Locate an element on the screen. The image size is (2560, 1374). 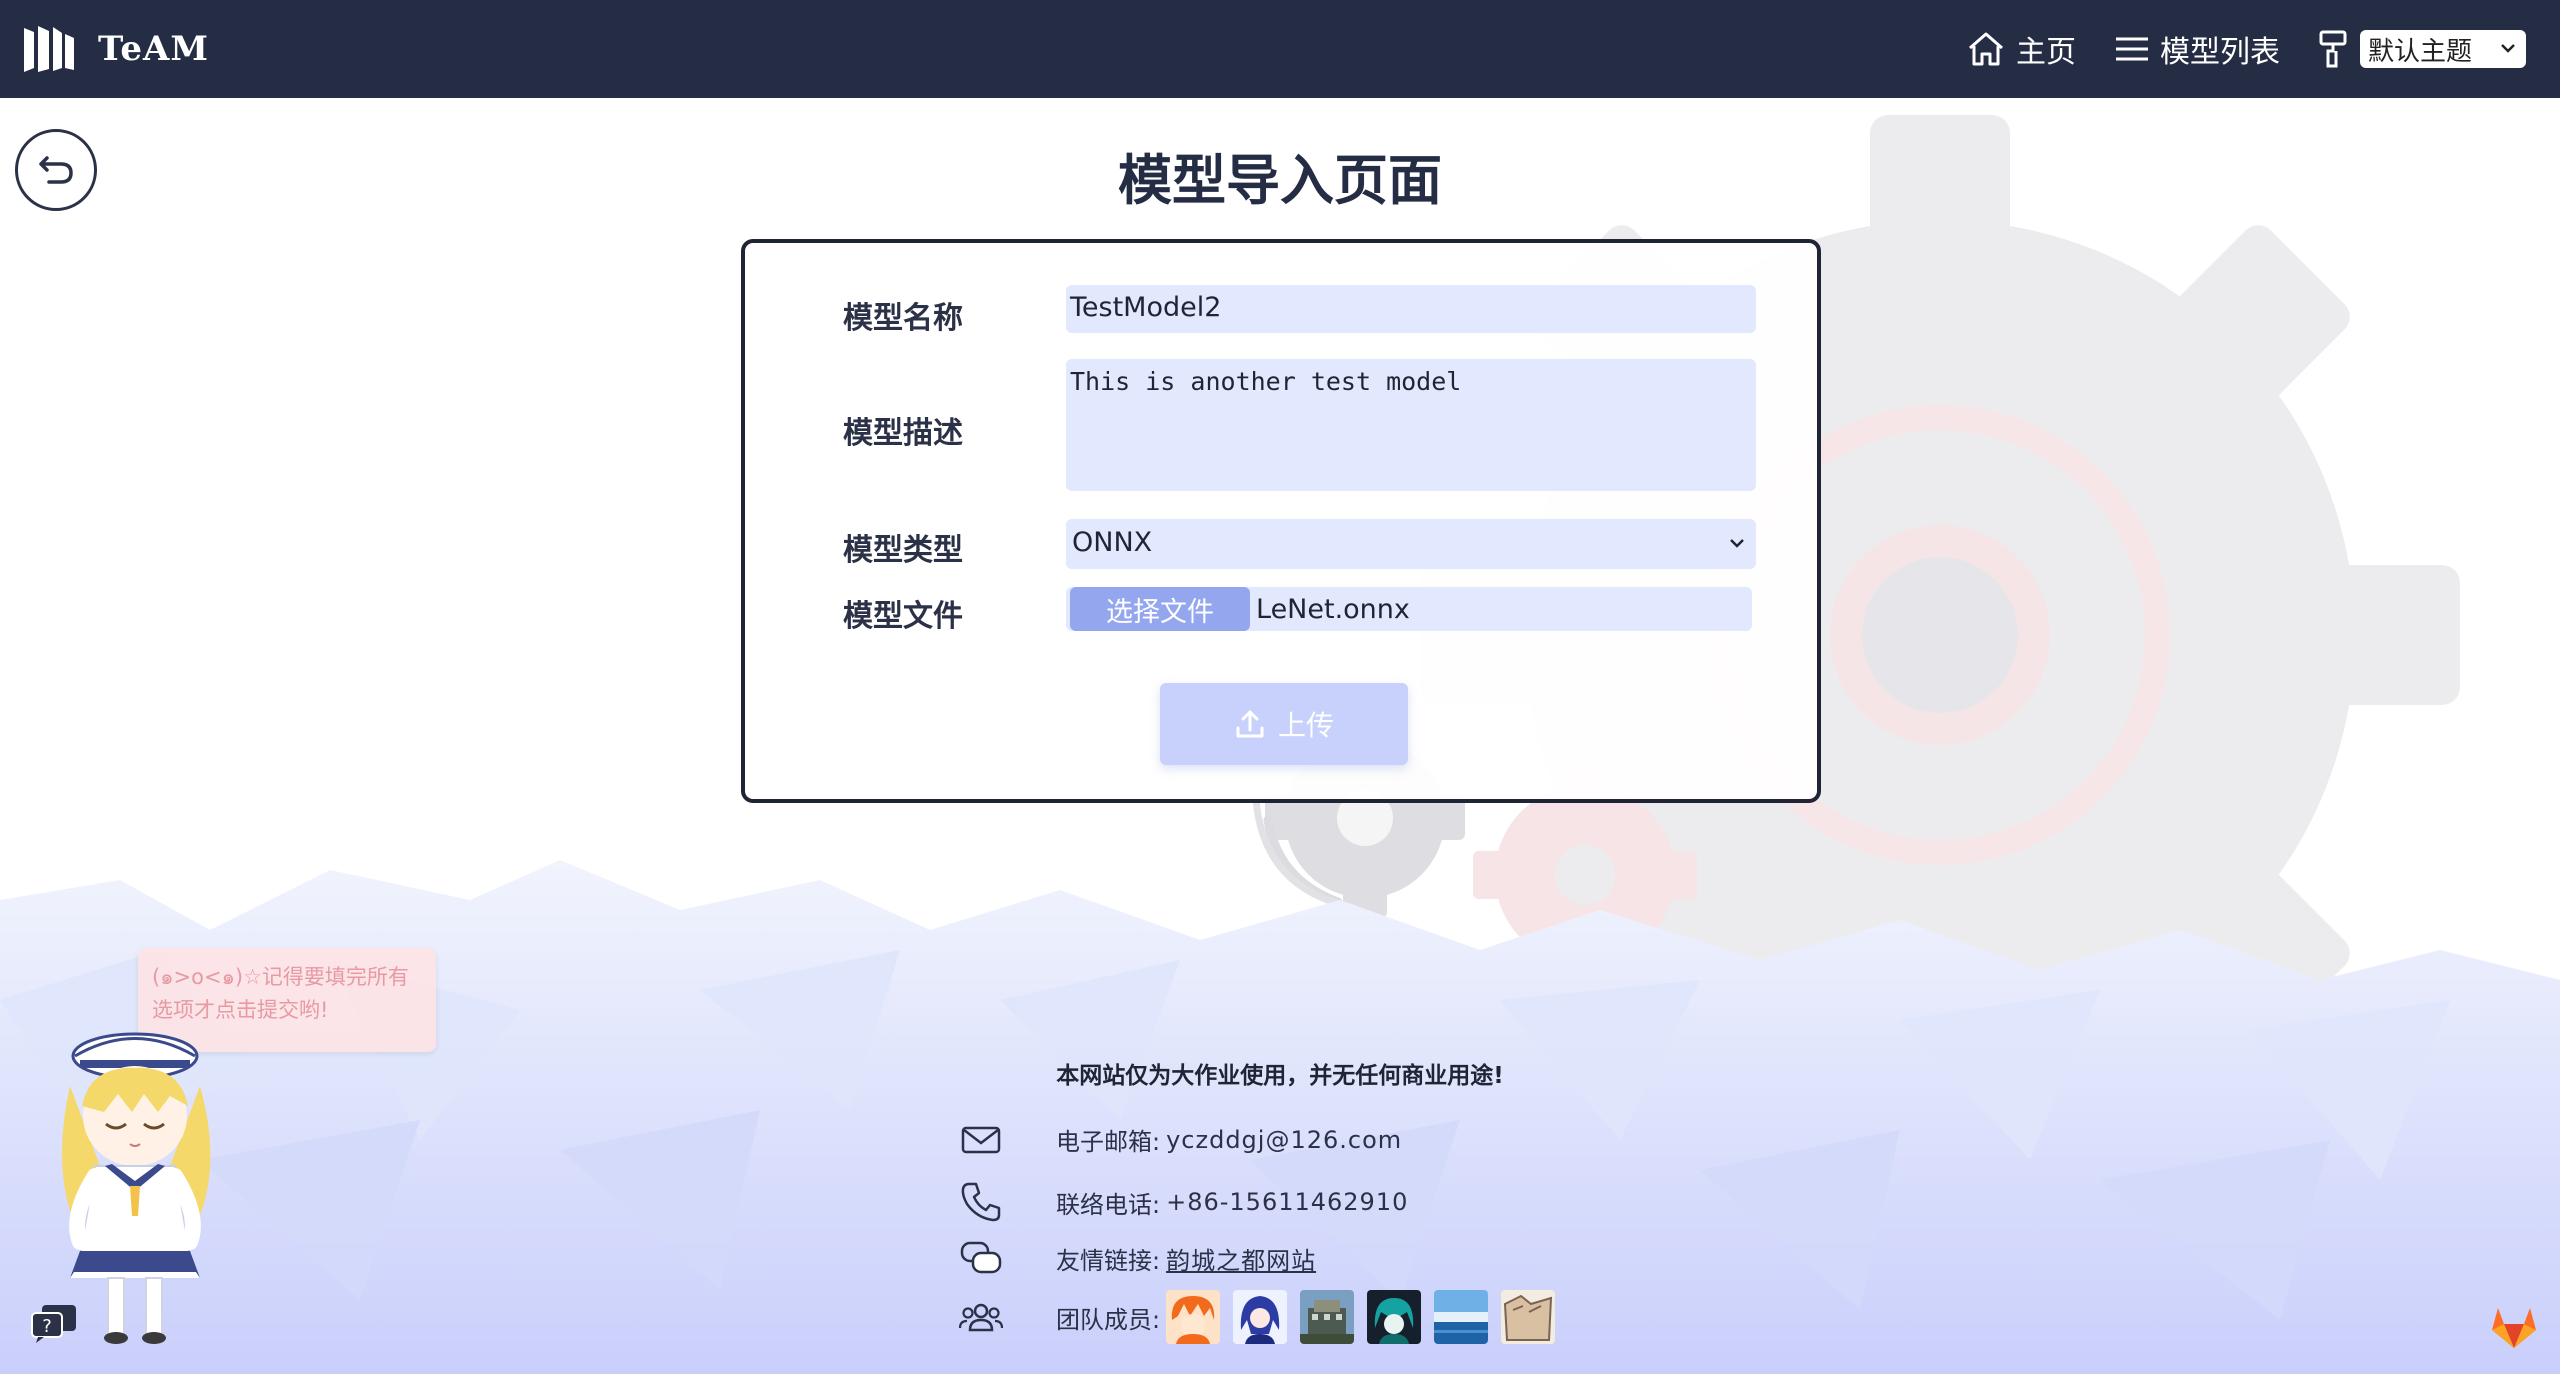
friend-link-label: 友情链接: is located at coordinates (1108, 1260).